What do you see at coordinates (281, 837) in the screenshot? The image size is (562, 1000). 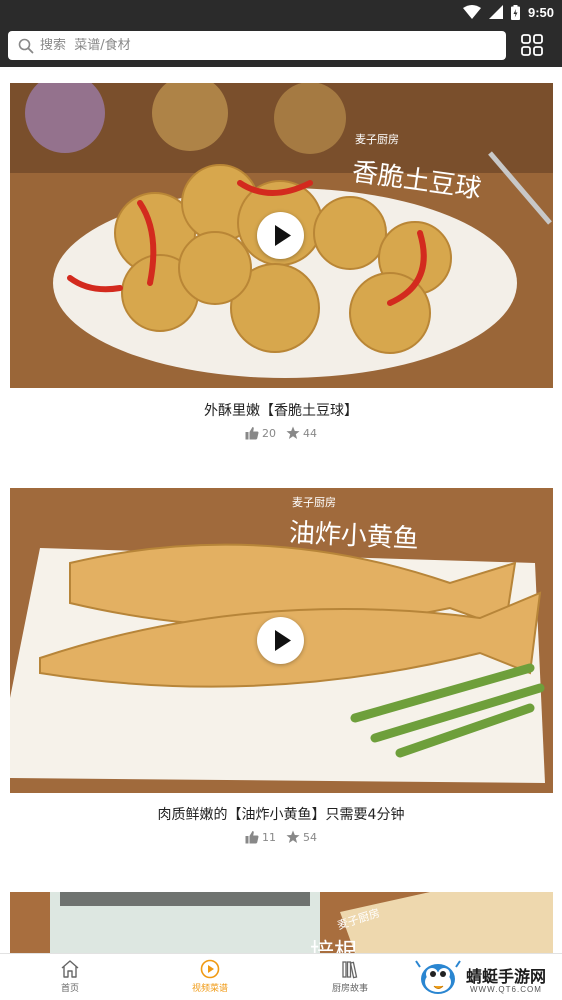 I see `video-stats: 11 54` at bounding box center [281, 837].